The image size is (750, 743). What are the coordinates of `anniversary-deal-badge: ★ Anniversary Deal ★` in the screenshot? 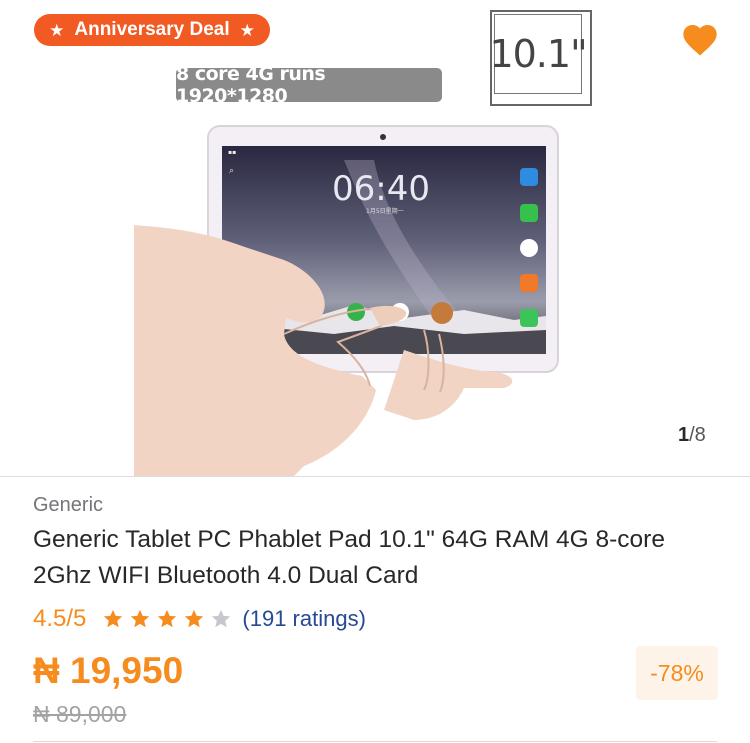 It's located at (152, 30).